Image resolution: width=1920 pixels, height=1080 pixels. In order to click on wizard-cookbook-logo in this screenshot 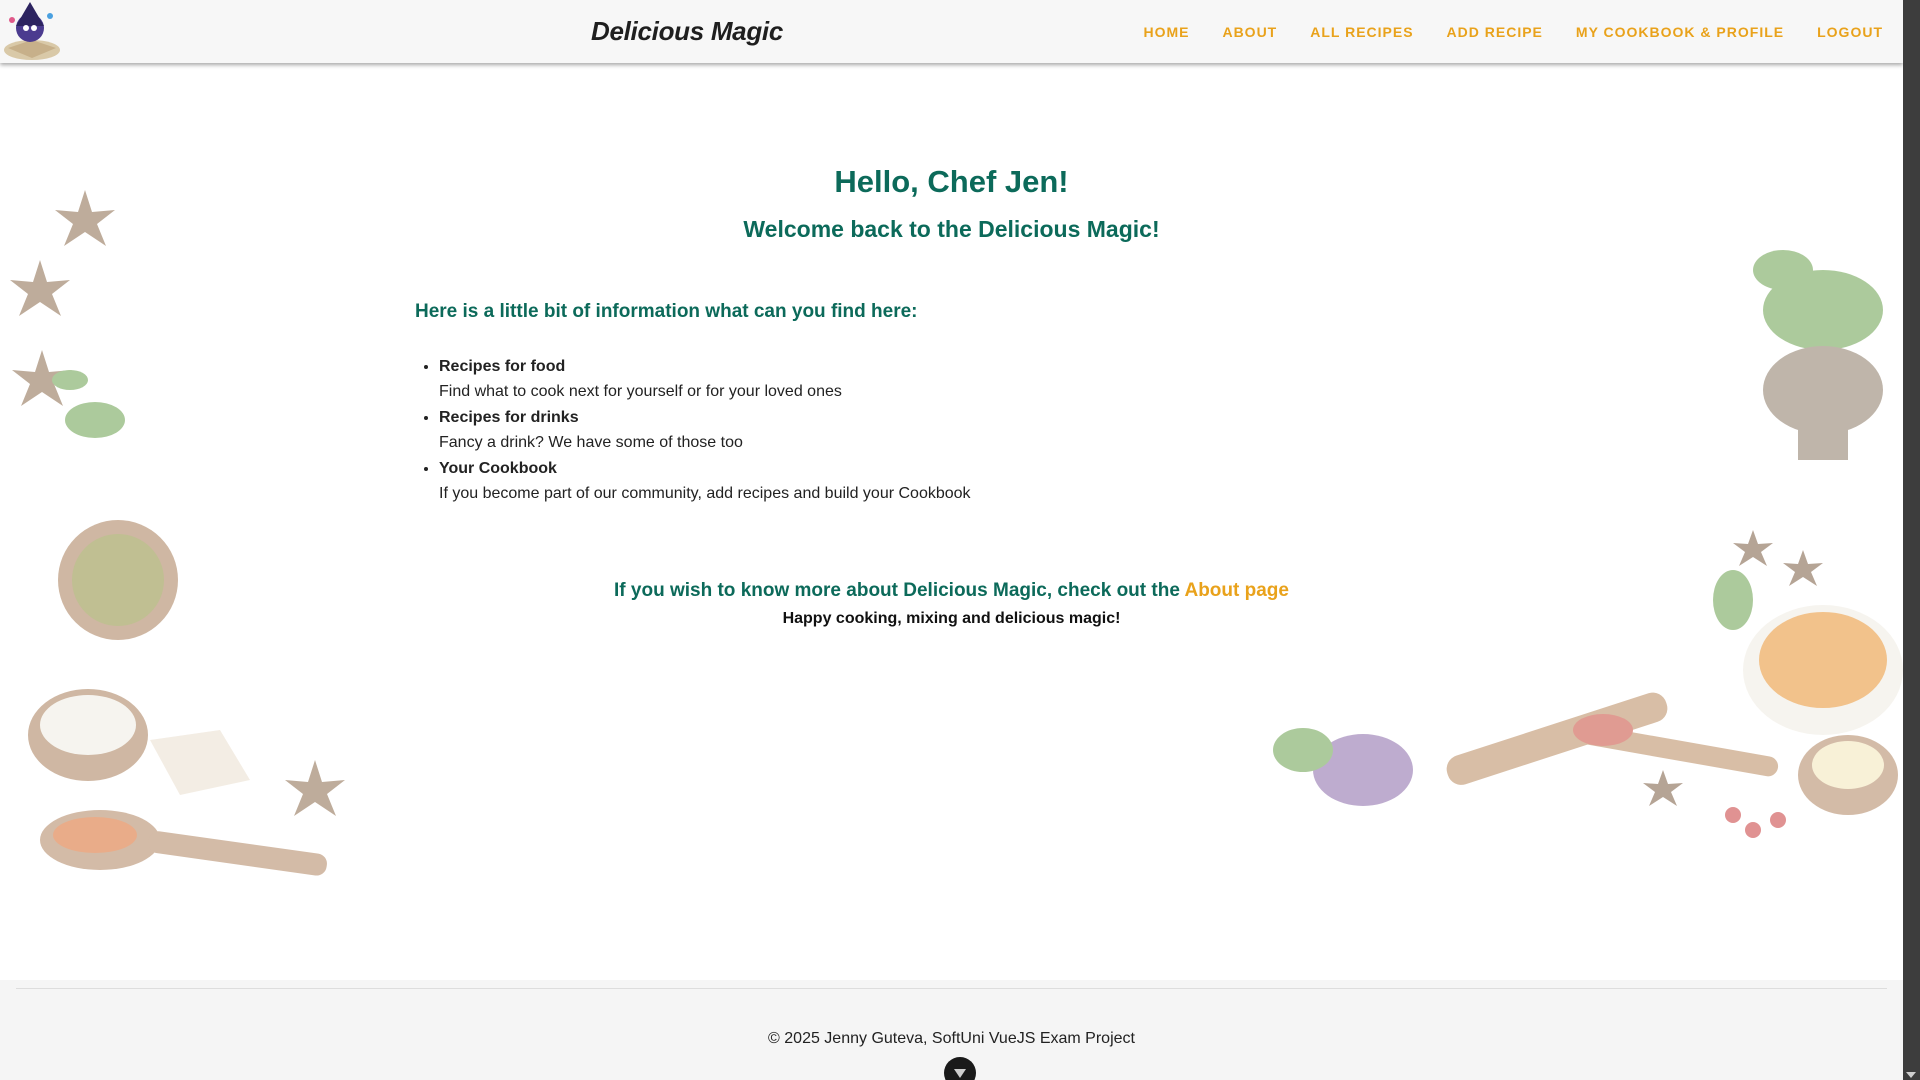, I will do `click(32, 31)`.